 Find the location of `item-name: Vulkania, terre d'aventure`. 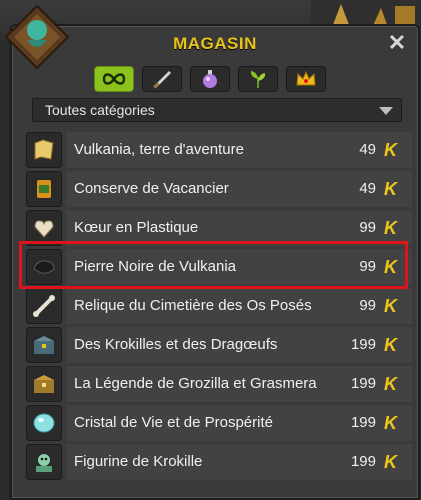

item-name: Vulkania, terre d'aventure is located at coordinates (159, 149).